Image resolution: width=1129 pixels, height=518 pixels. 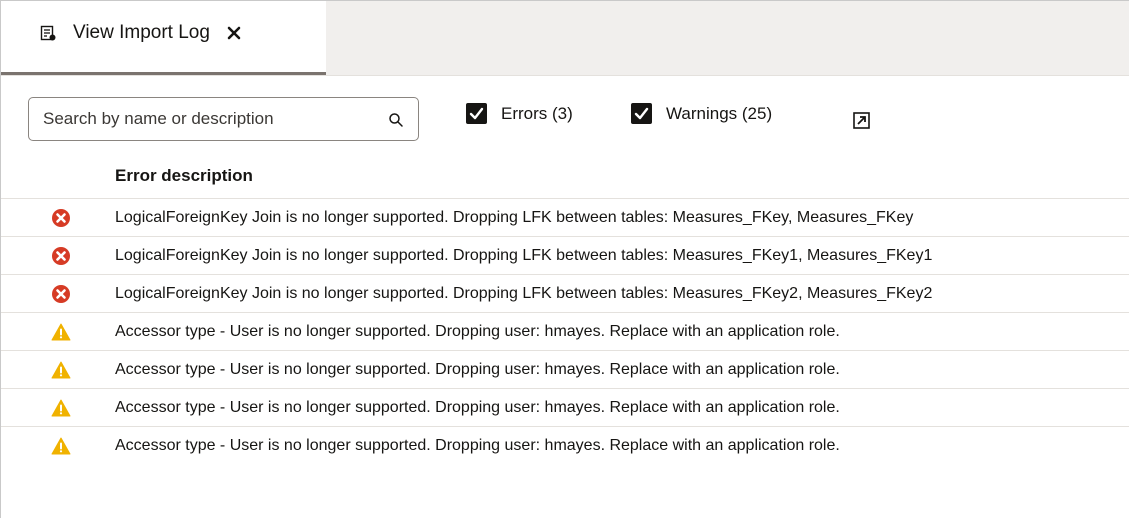 I want to click on table-header: Error description, so click(x=565, y=176).